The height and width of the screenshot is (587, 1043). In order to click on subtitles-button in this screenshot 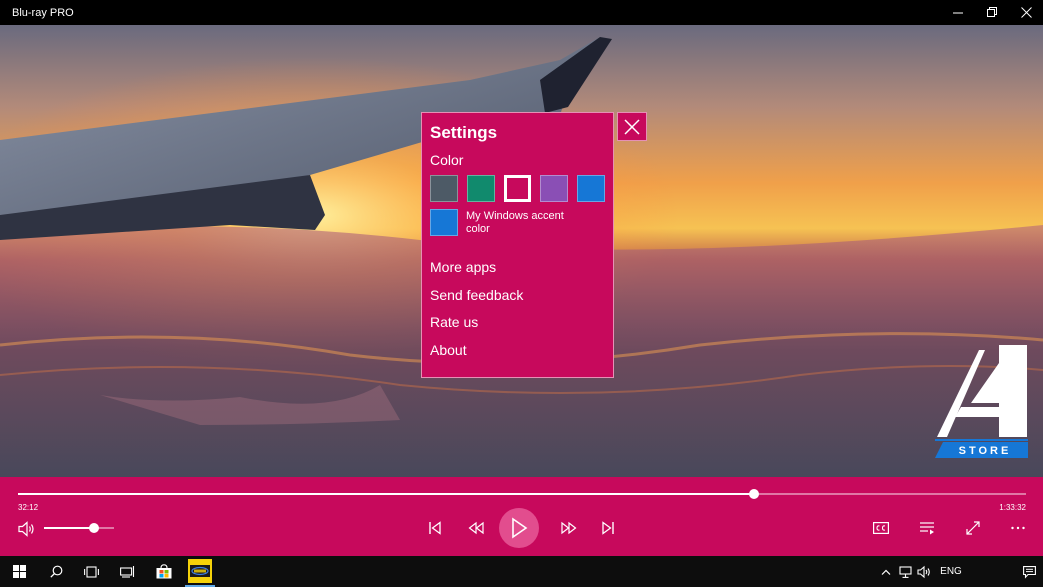, I will do `click(881, 528)`.